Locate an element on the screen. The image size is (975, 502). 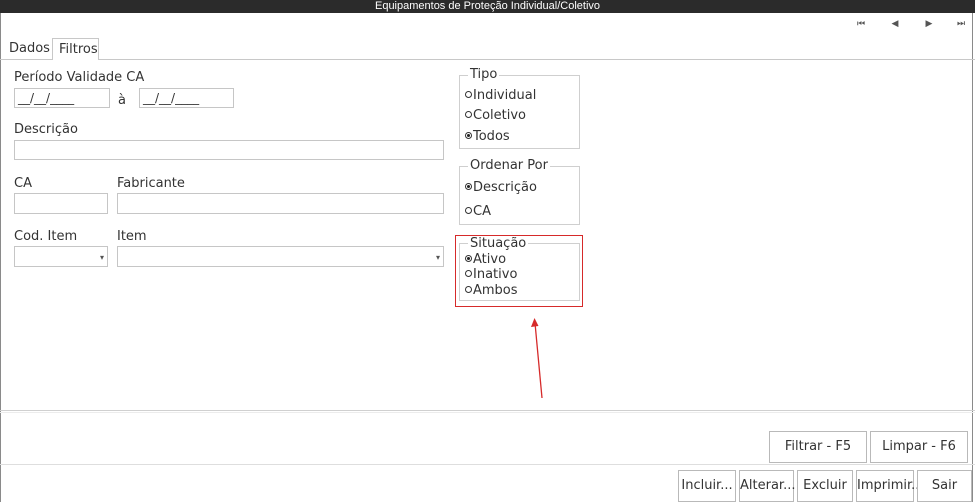
sair-button: Sair is located at coordinates (944, 486).